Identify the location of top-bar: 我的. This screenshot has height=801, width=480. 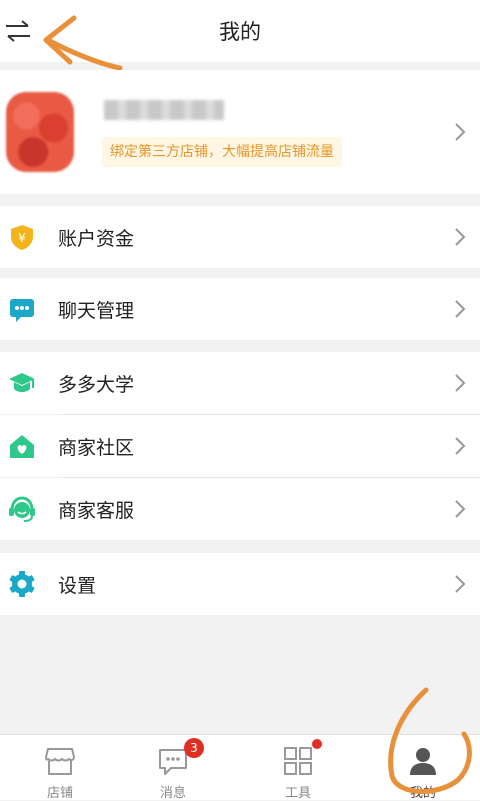
(240, 31).